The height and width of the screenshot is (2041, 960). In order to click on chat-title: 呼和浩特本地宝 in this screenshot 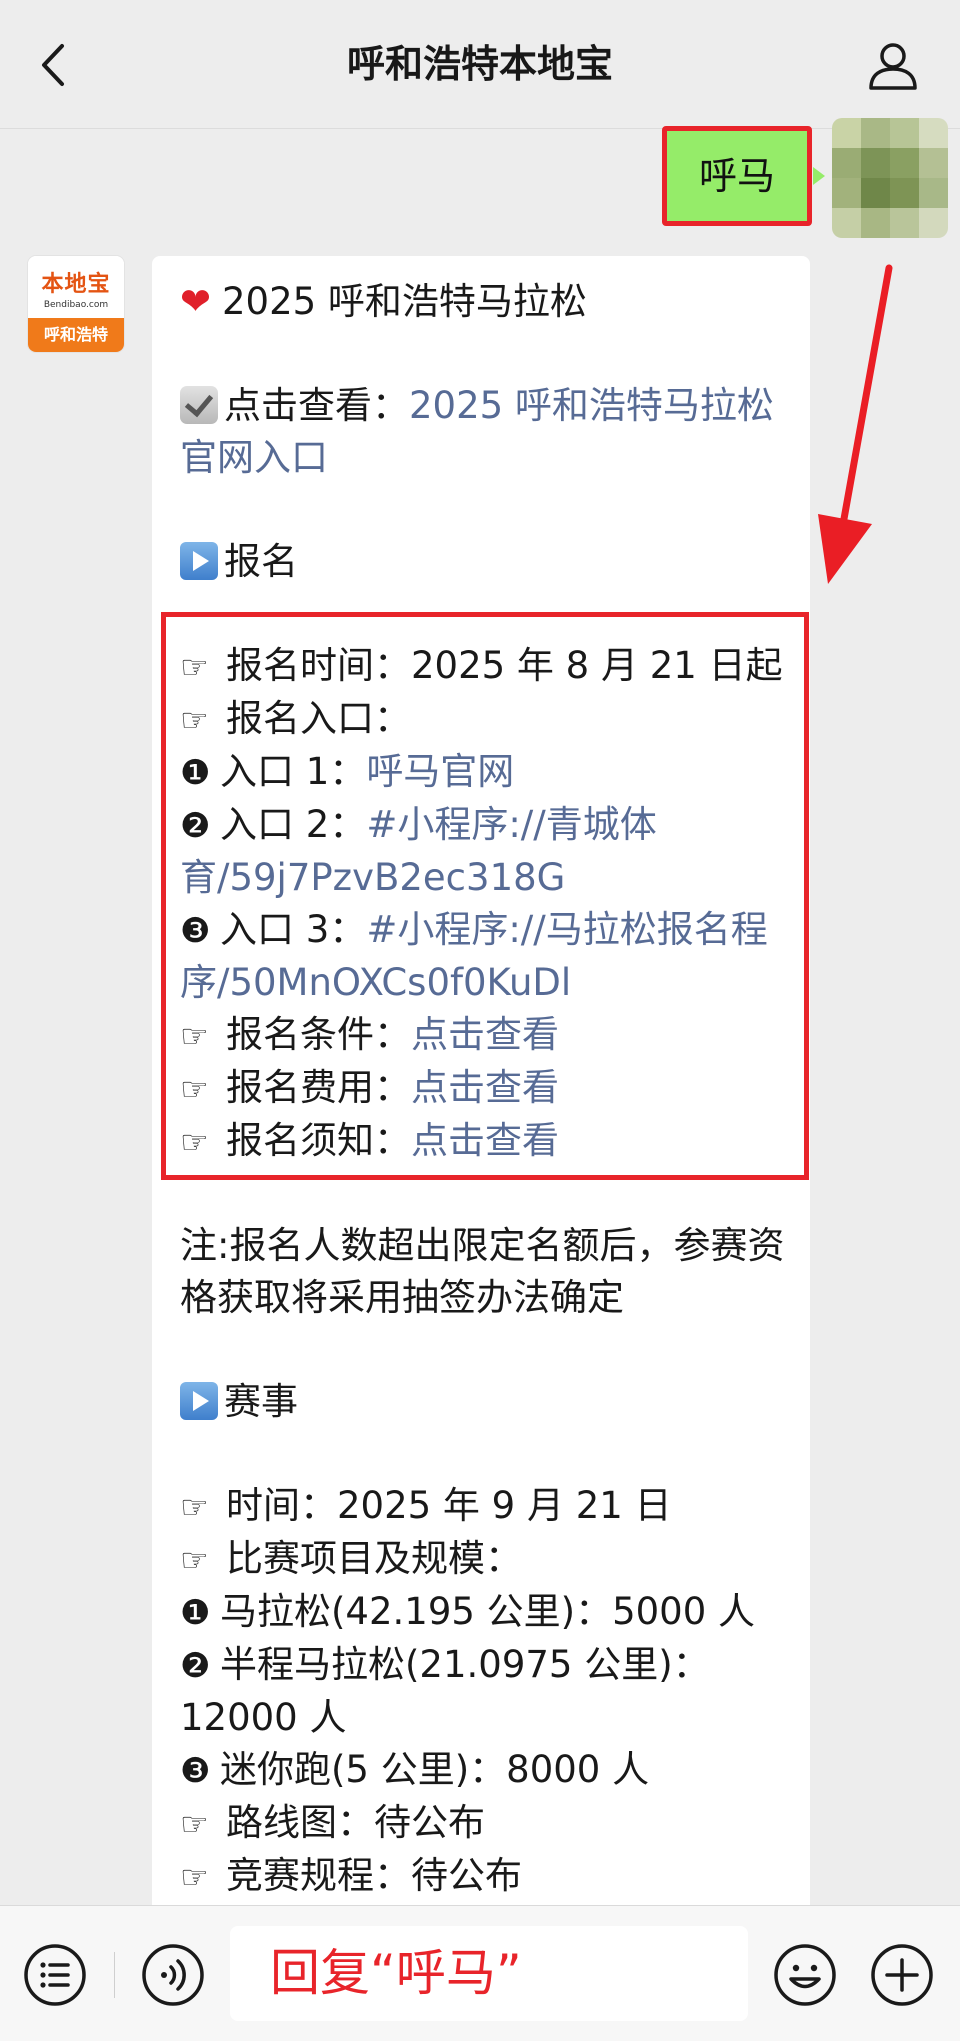, I will do `click(479, 64)`.